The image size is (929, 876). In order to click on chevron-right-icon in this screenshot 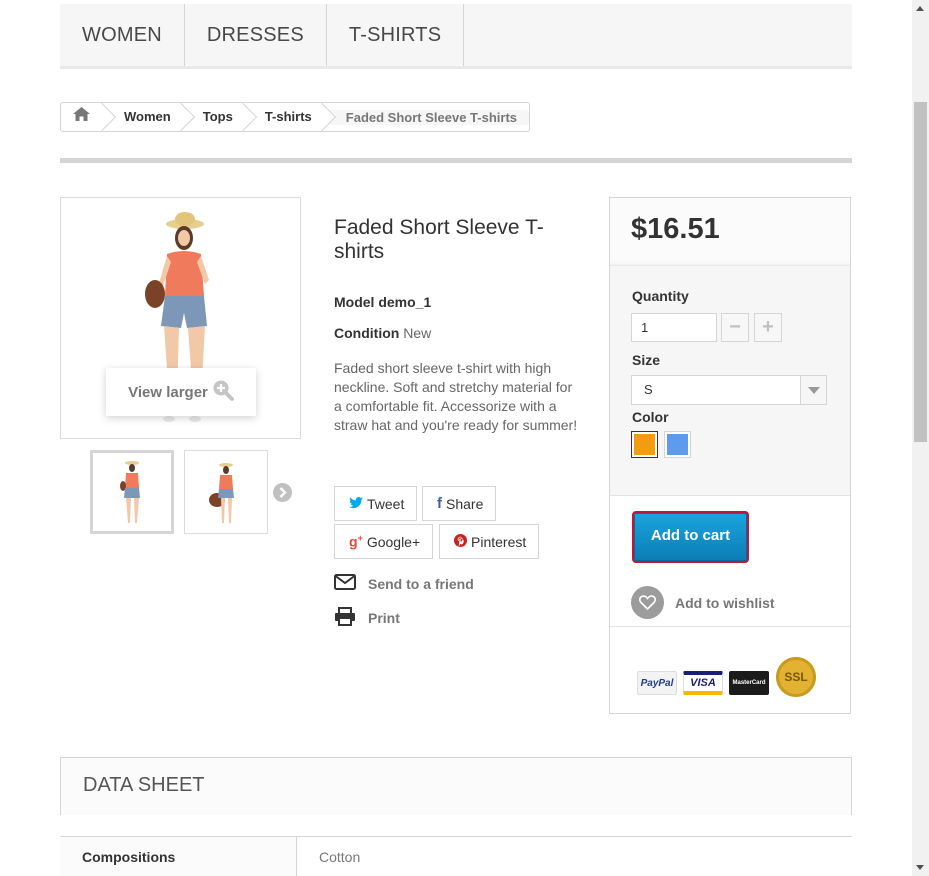, I will do `click(282, 492)`.